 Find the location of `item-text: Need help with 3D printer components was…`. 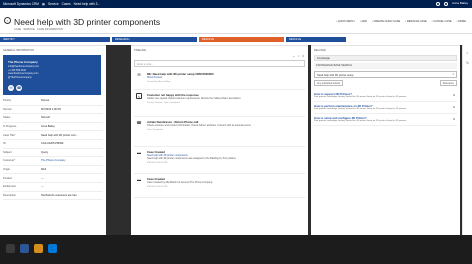

item-text: Need help with 3D printer components was… is located at coordinates (191, 158).